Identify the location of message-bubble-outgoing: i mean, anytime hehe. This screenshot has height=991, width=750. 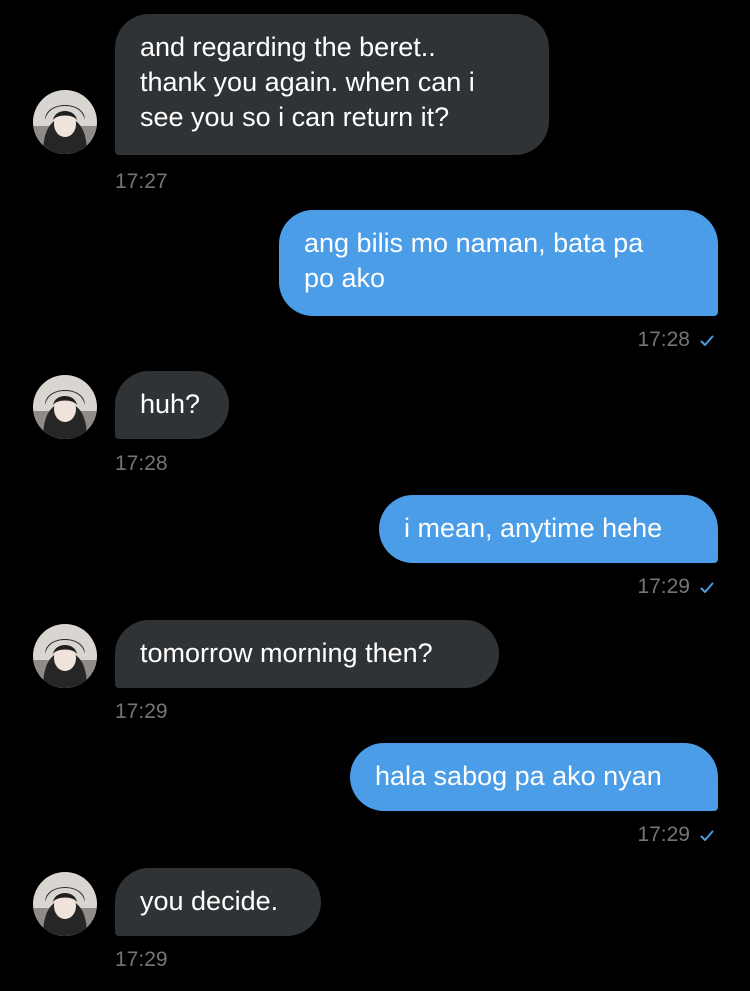
(548, 529).